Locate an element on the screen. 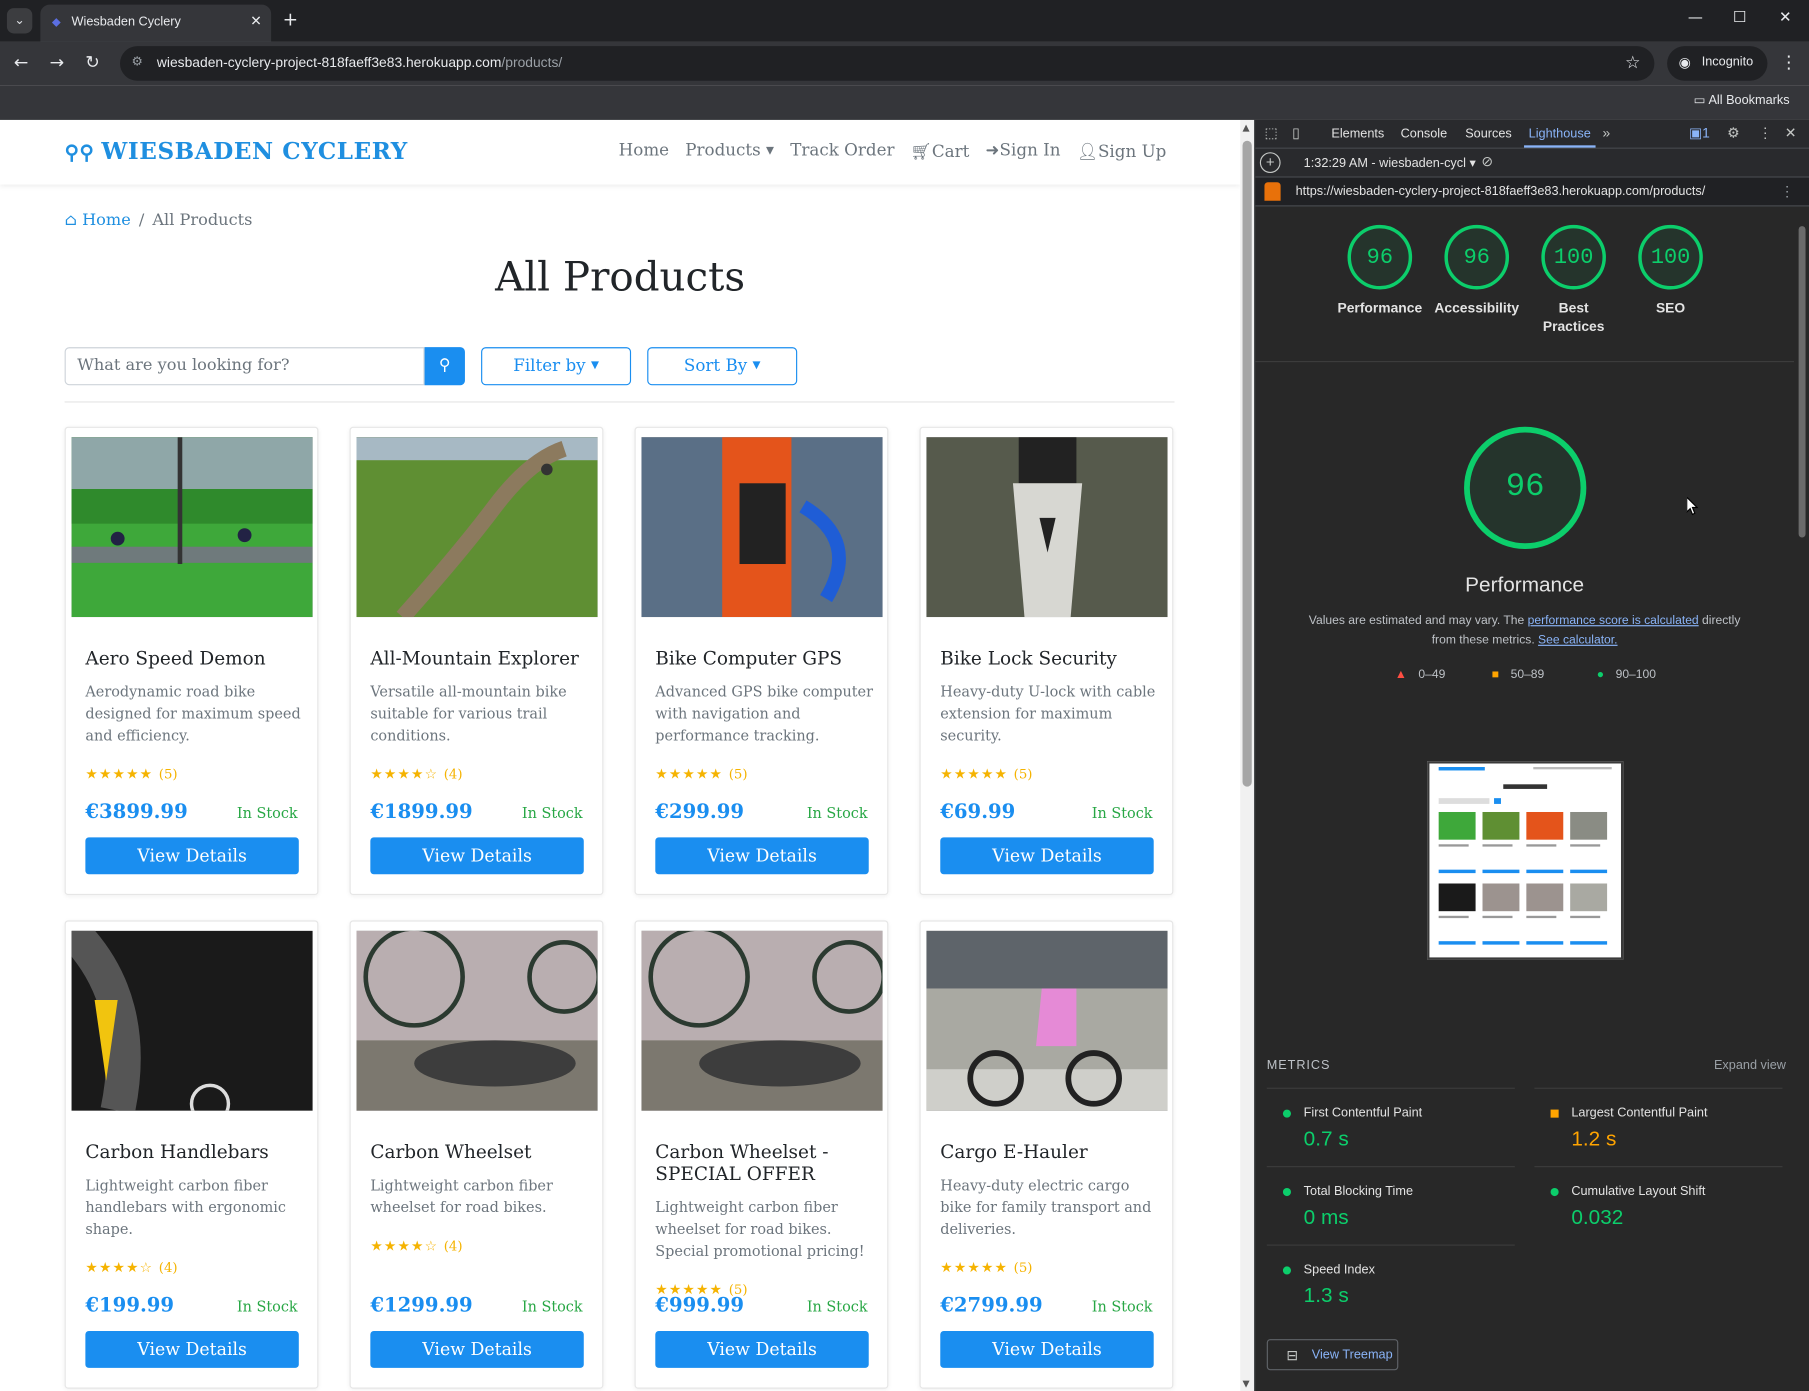  devtools-scrollbar is located at coordinates (1802, 800).